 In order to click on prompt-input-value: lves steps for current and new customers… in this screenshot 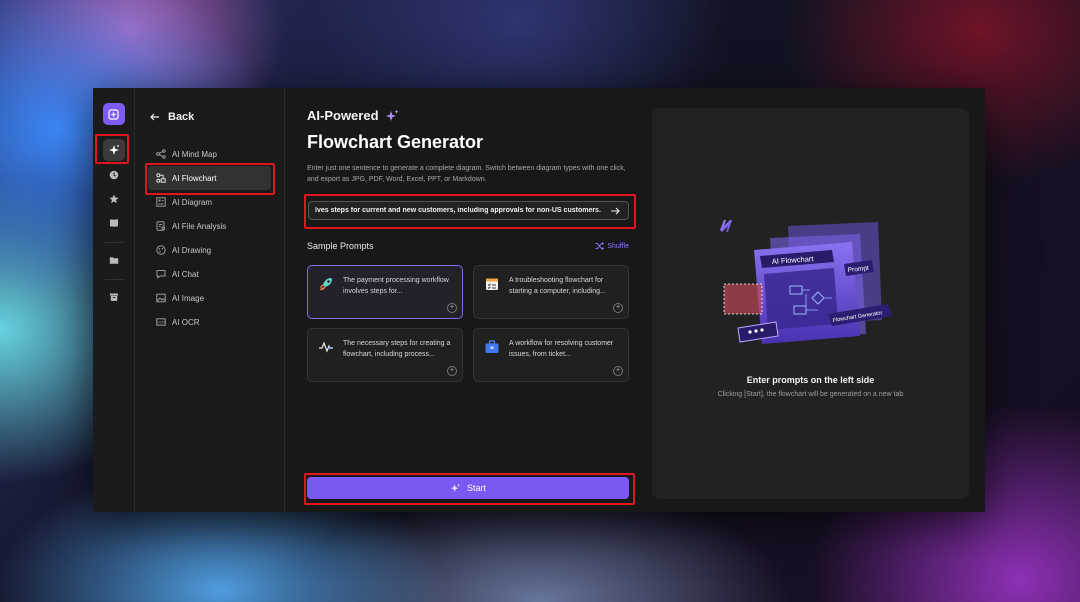, I will do `click(458, 210)`.